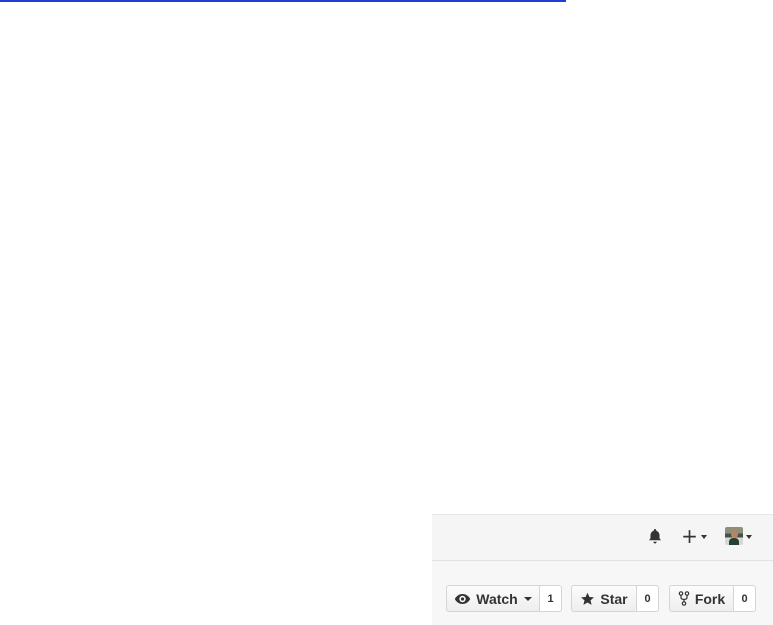 The width and height of the screenshot is (773, 625). What do you see at coordinates (283, 1) in the screenshot?
I see `top-link-underline` at bounding box center [283, 1].